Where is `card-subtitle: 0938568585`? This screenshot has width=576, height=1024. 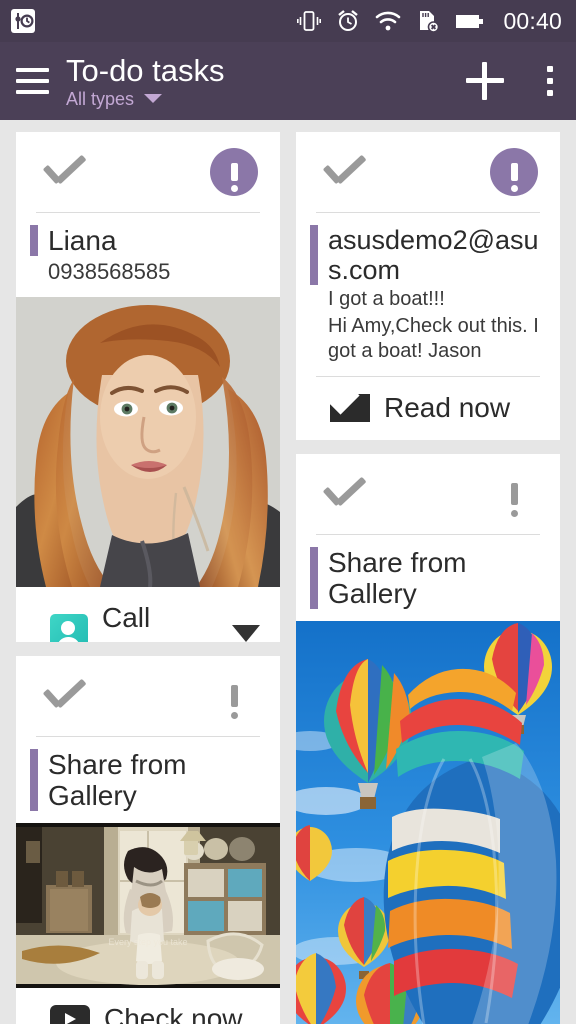
card-subtitle: 0938568585 is located at coordinates (109, 271).